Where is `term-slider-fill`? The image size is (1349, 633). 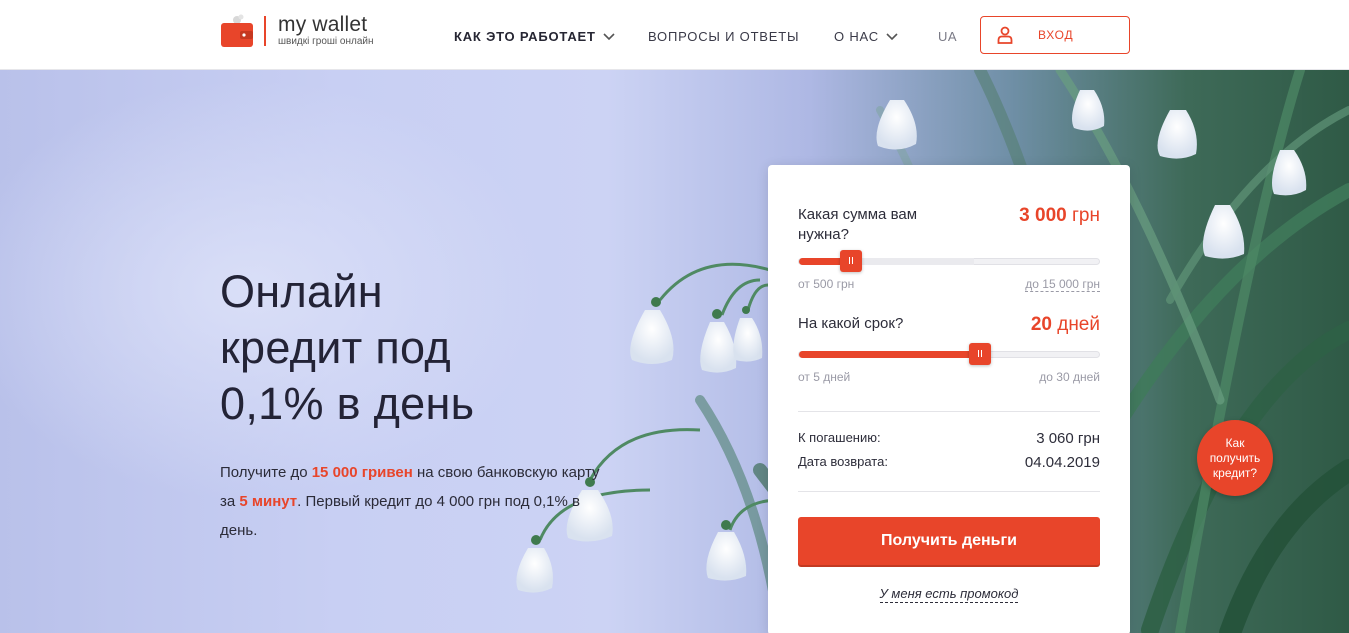 term-slider-fill is located at coordinates (889, 354).